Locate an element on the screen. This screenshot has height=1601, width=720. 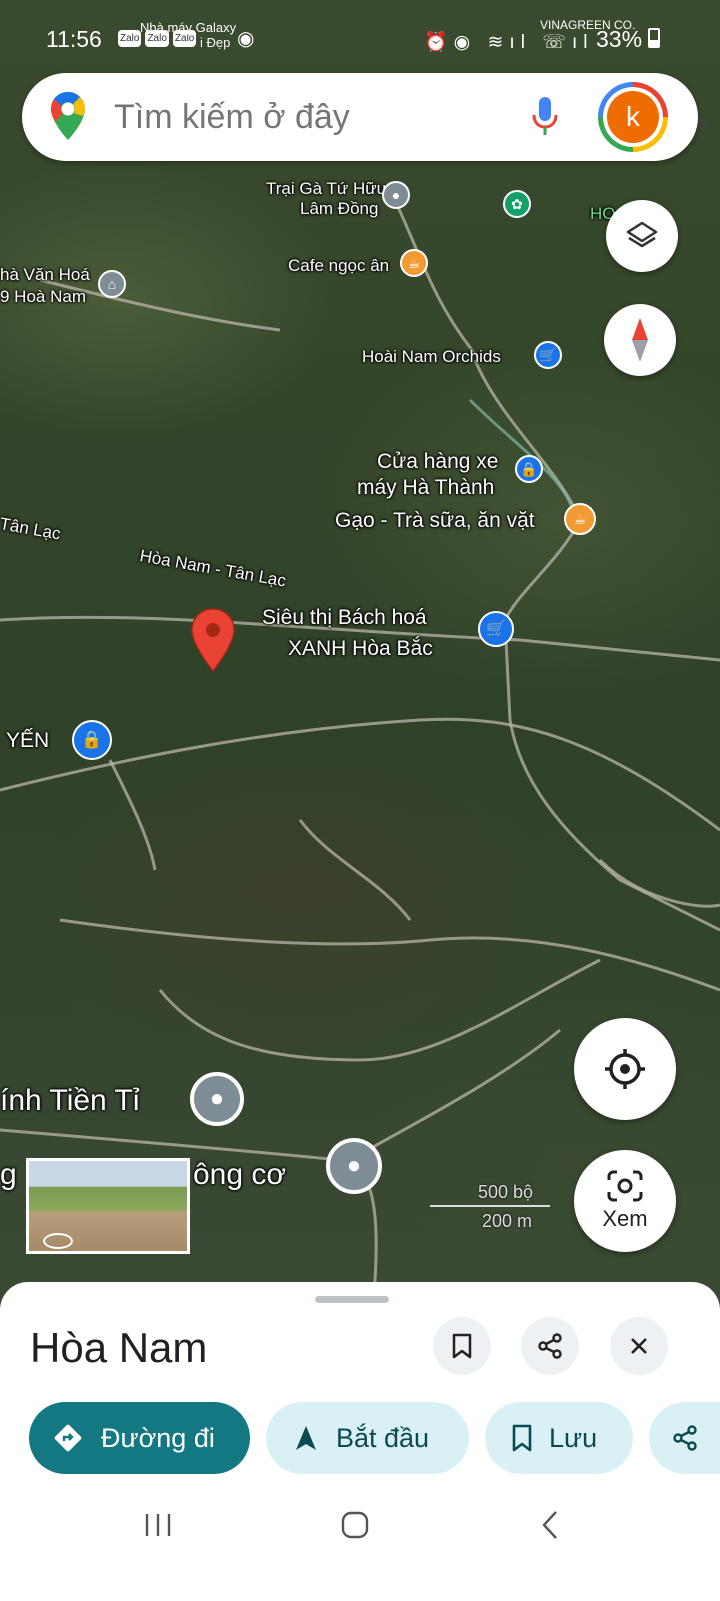
scale-imperial: 500 bộ is located at coordinates (506, 1192).